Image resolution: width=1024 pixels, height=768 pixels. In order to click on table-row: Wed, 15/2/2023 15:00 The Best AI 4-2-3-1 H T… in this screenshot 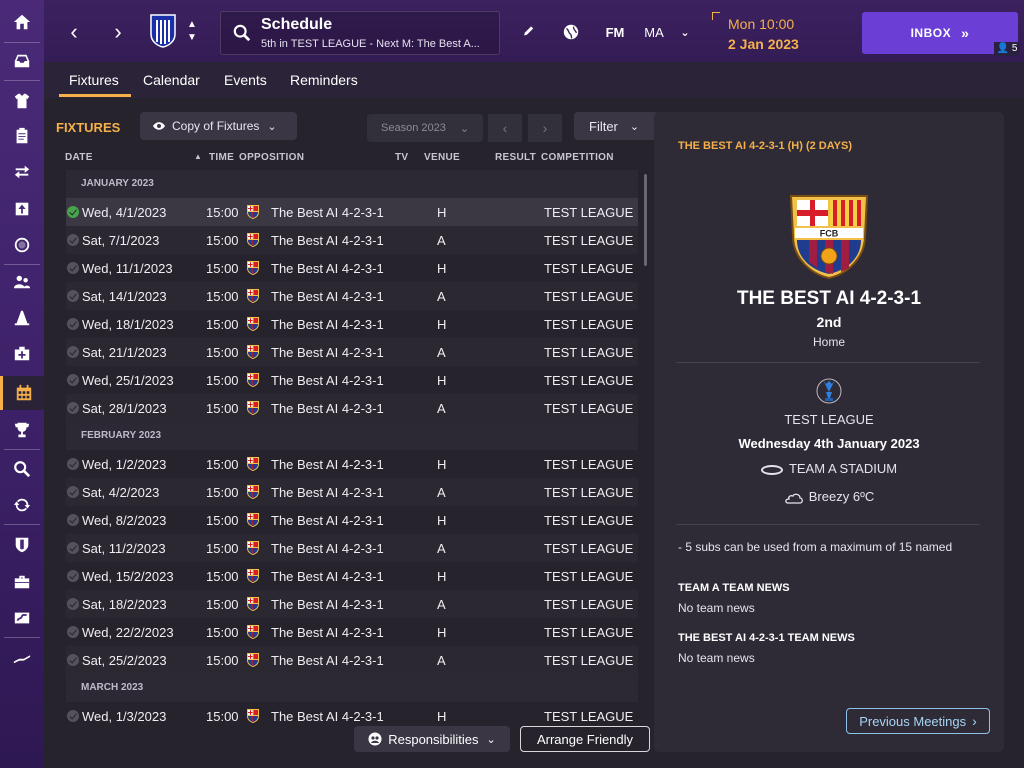, I will do `click(352, 576)`.